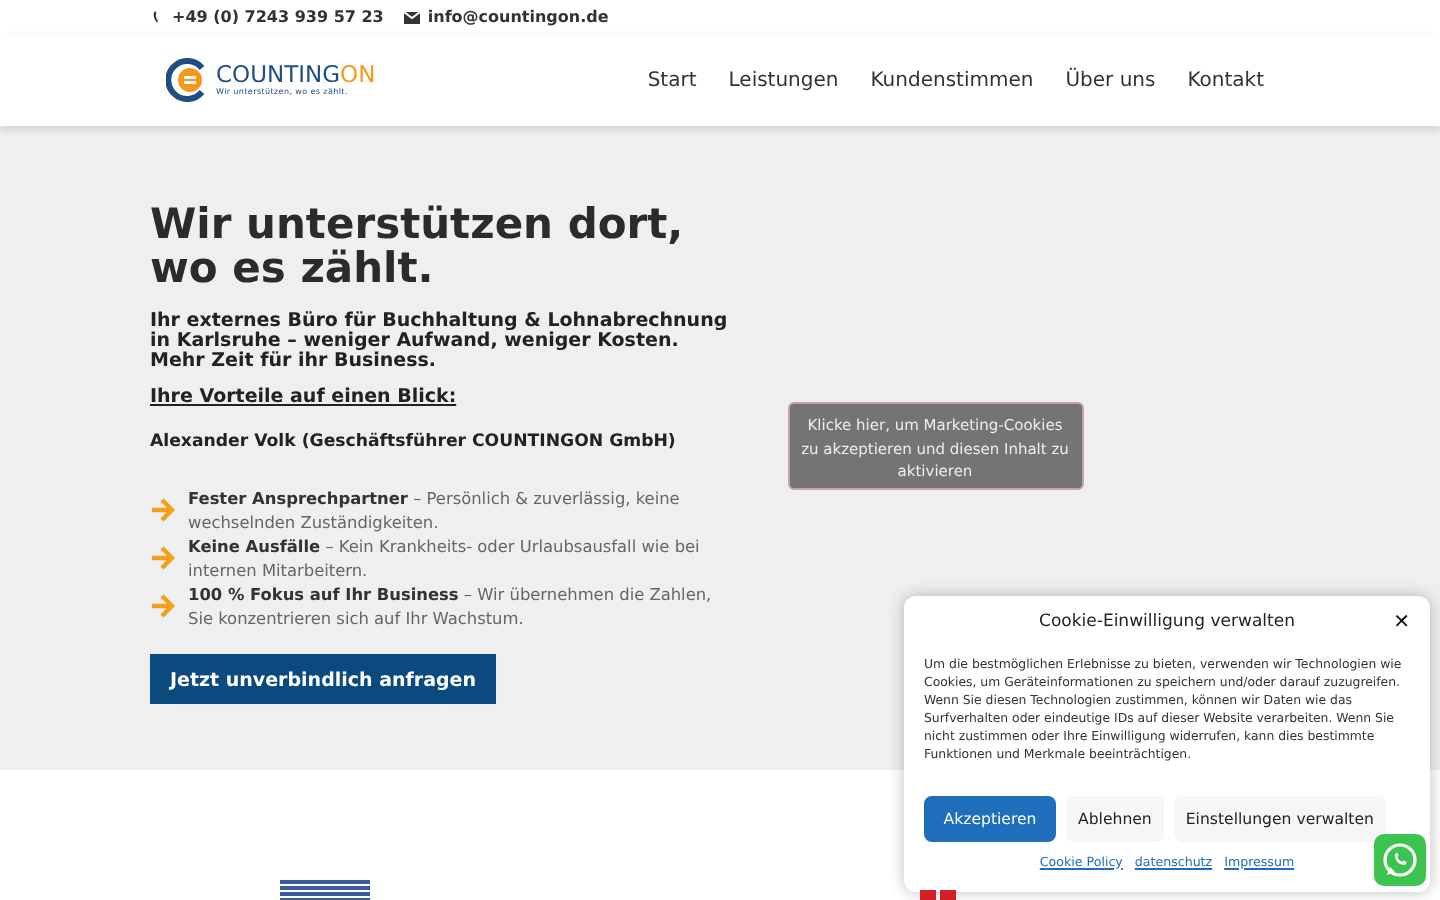 This screenshot has height=900, width=1440. I want to click on nav-link: Start, so click(672, 80).